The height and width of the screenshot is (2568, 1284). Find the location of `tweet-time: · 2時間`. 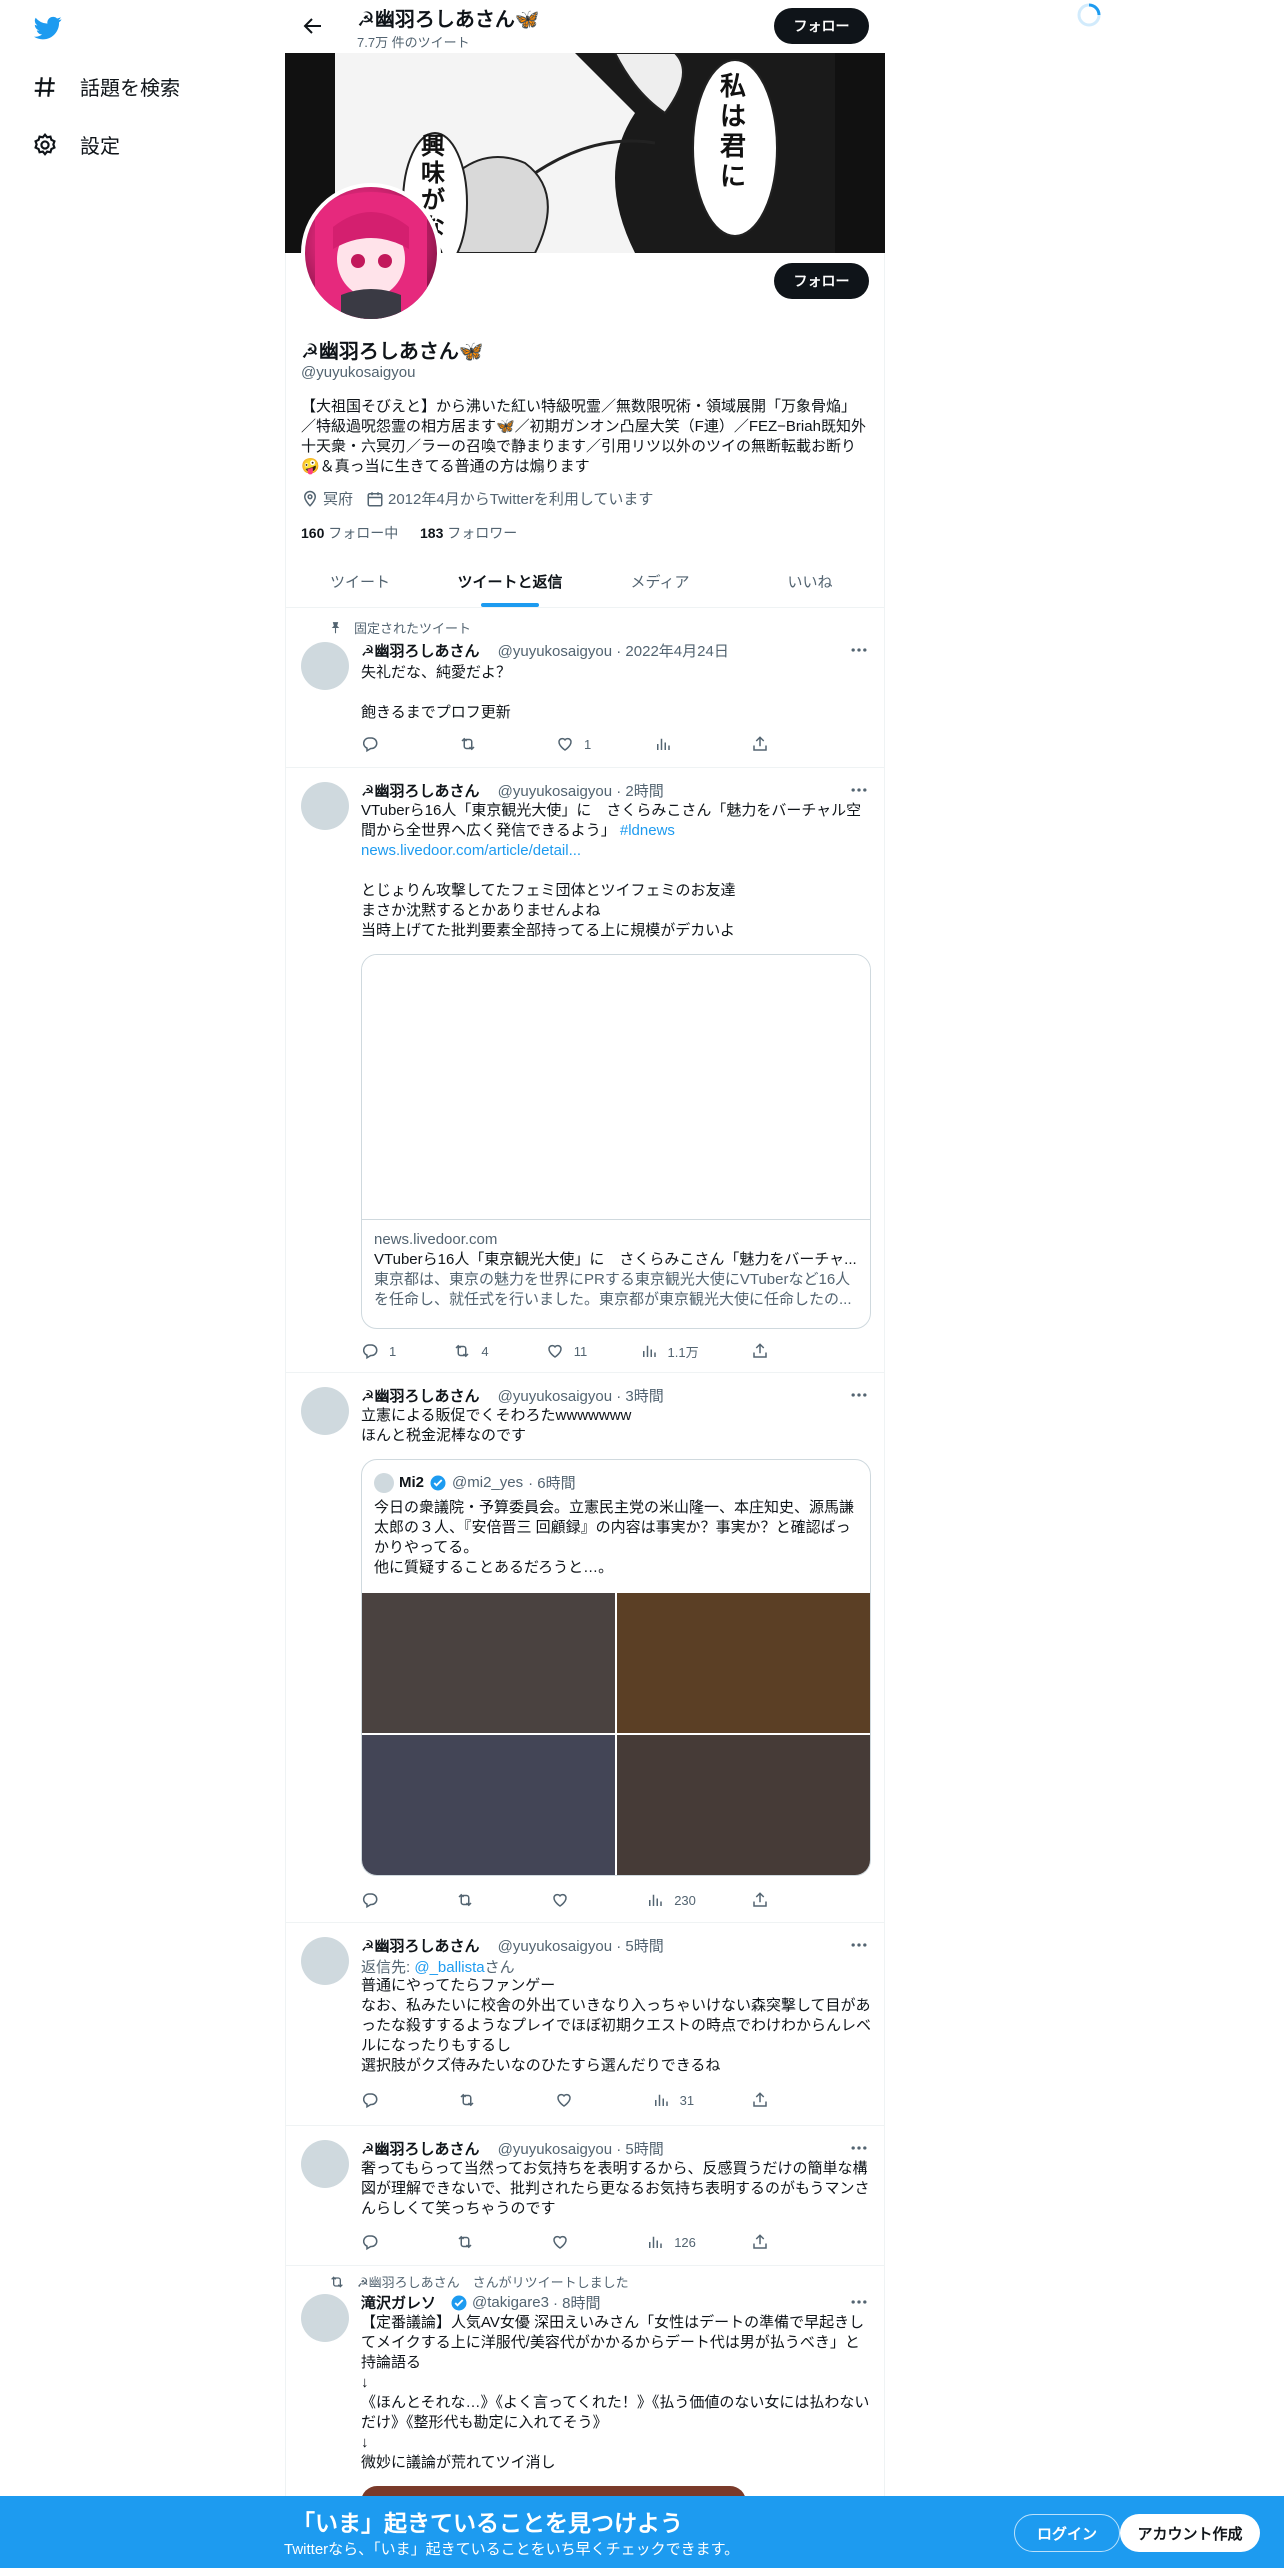

tweet-time: · 2時間 is located at coordinates (640, 791).